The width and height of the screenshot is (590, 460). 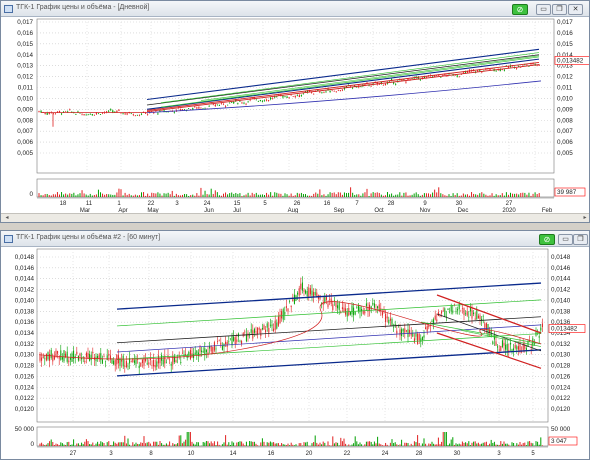 I want to click on price-axis-right-label: 0,015, so click(x=565, y=44).